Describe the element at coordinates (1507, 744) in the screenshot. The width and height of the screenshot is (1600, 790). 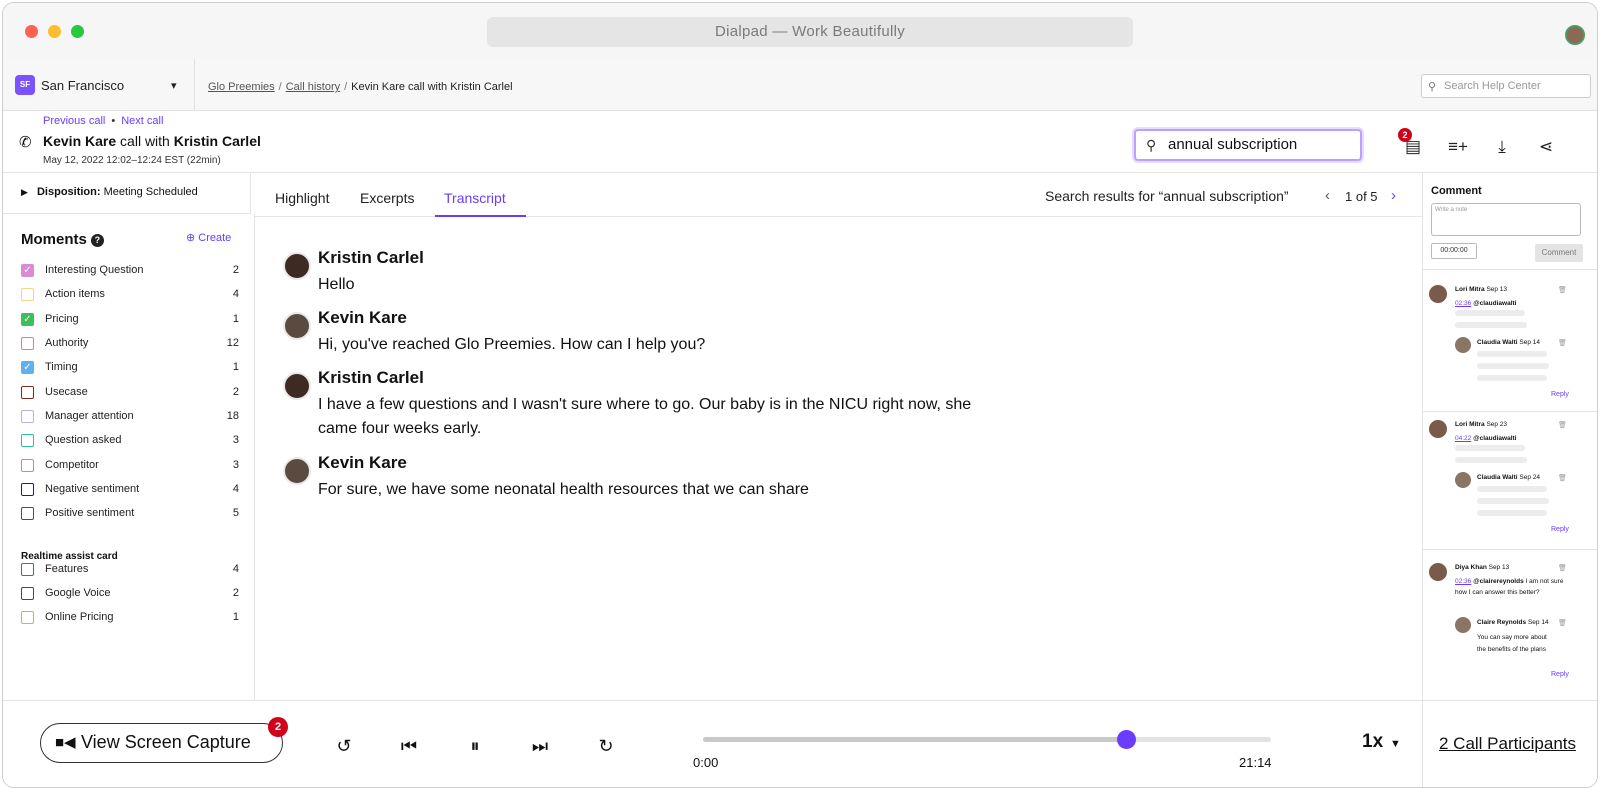
I see `call-participants-link: 2 Call Participants` at that location.